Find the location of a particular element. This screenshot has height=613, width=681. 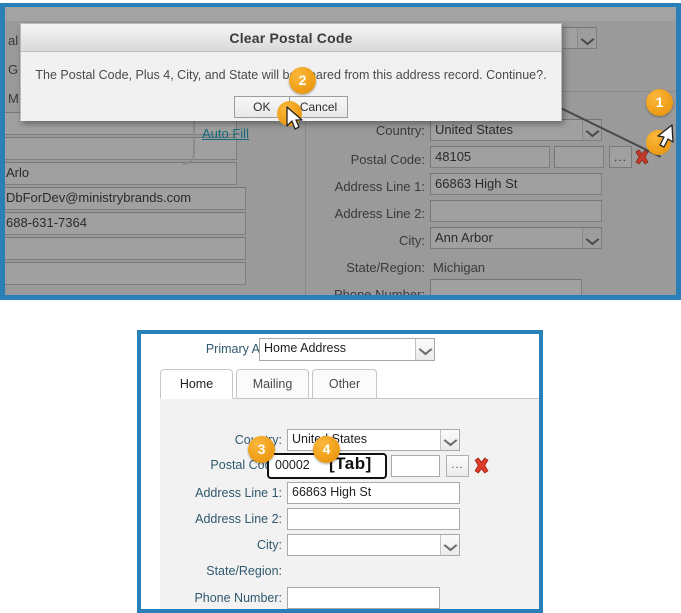

top-address1-input: 66863 High St is located at coordinates (516, 184).